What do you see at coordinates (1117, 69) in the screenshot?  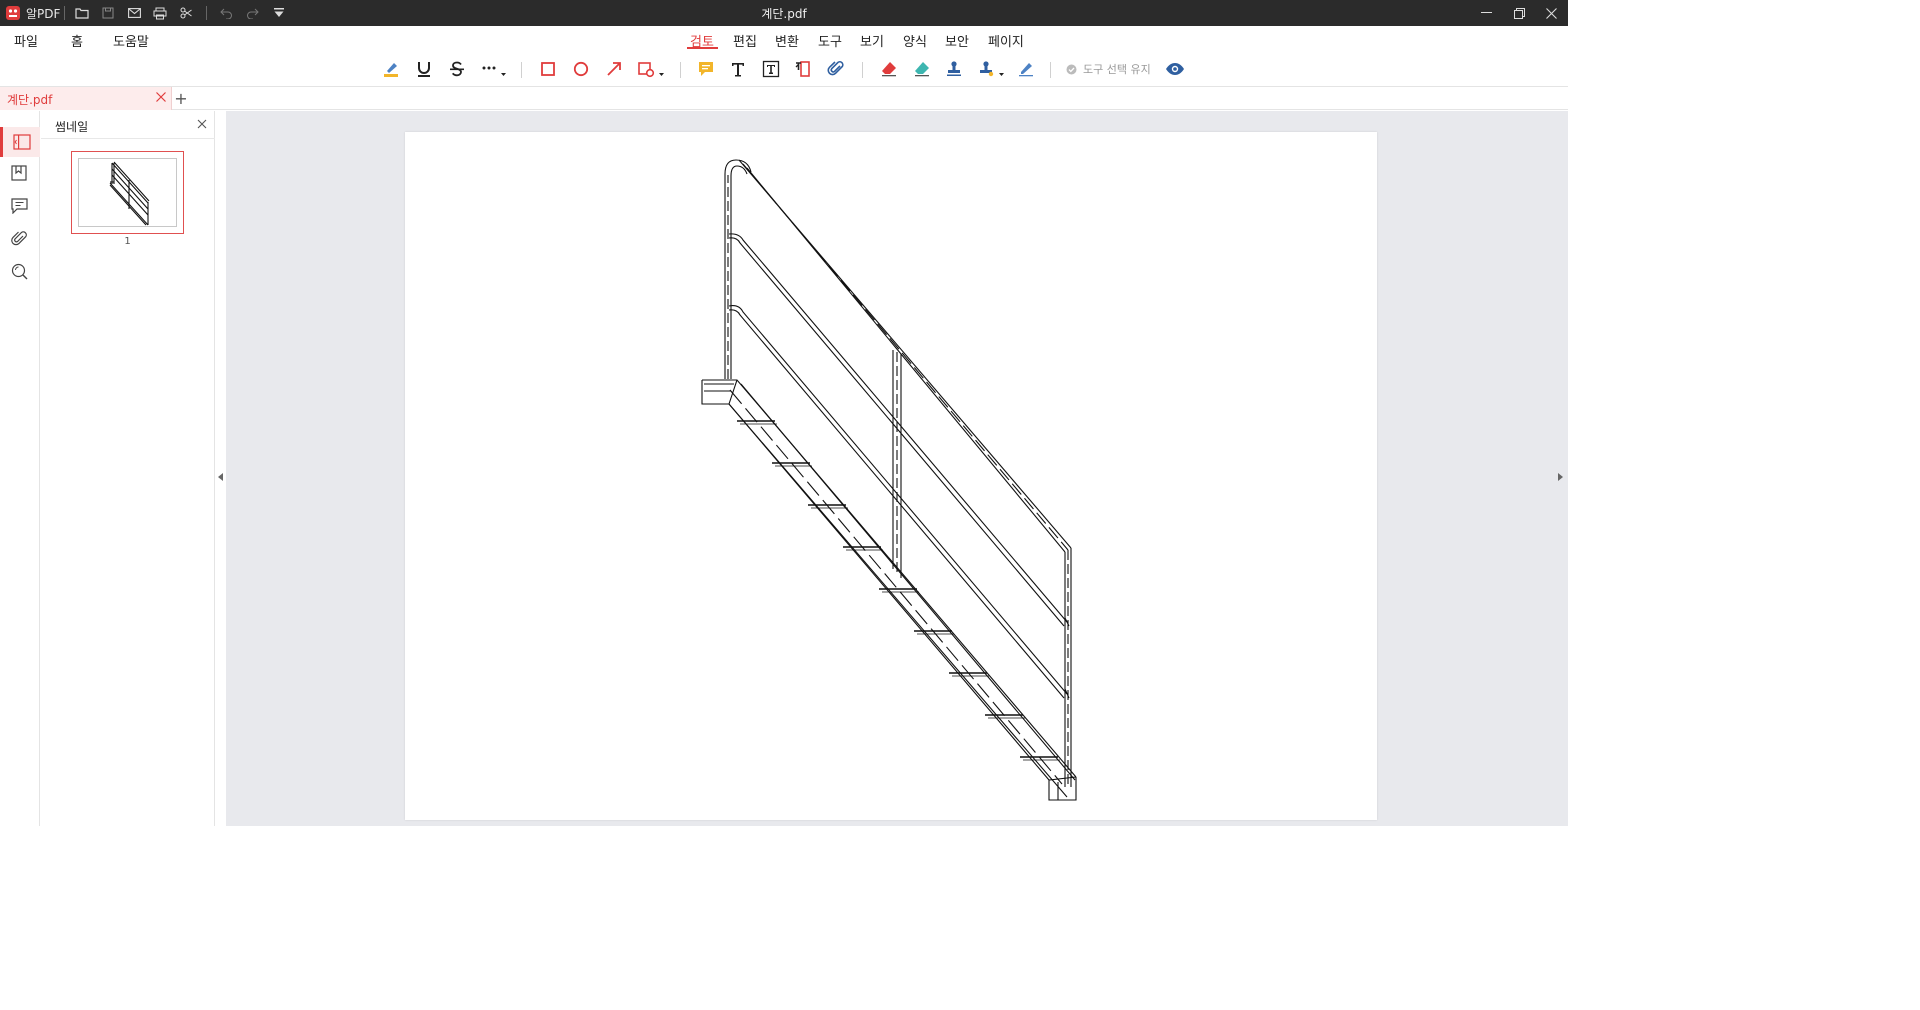 I see `keep-tool-label: 도구 선택 유지` at bounding box center [1117, 69].